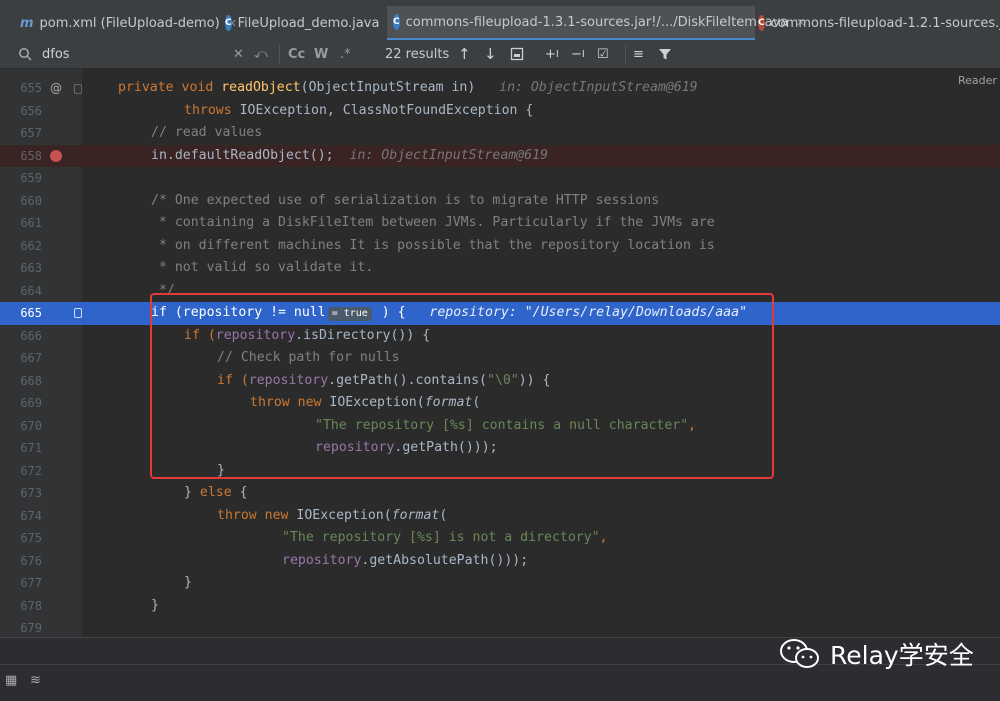 This screenshot has height=701, width=1000. Describe the element at coordinates (31, 155) in the screenshot. I see `line-number: 658` at that location.